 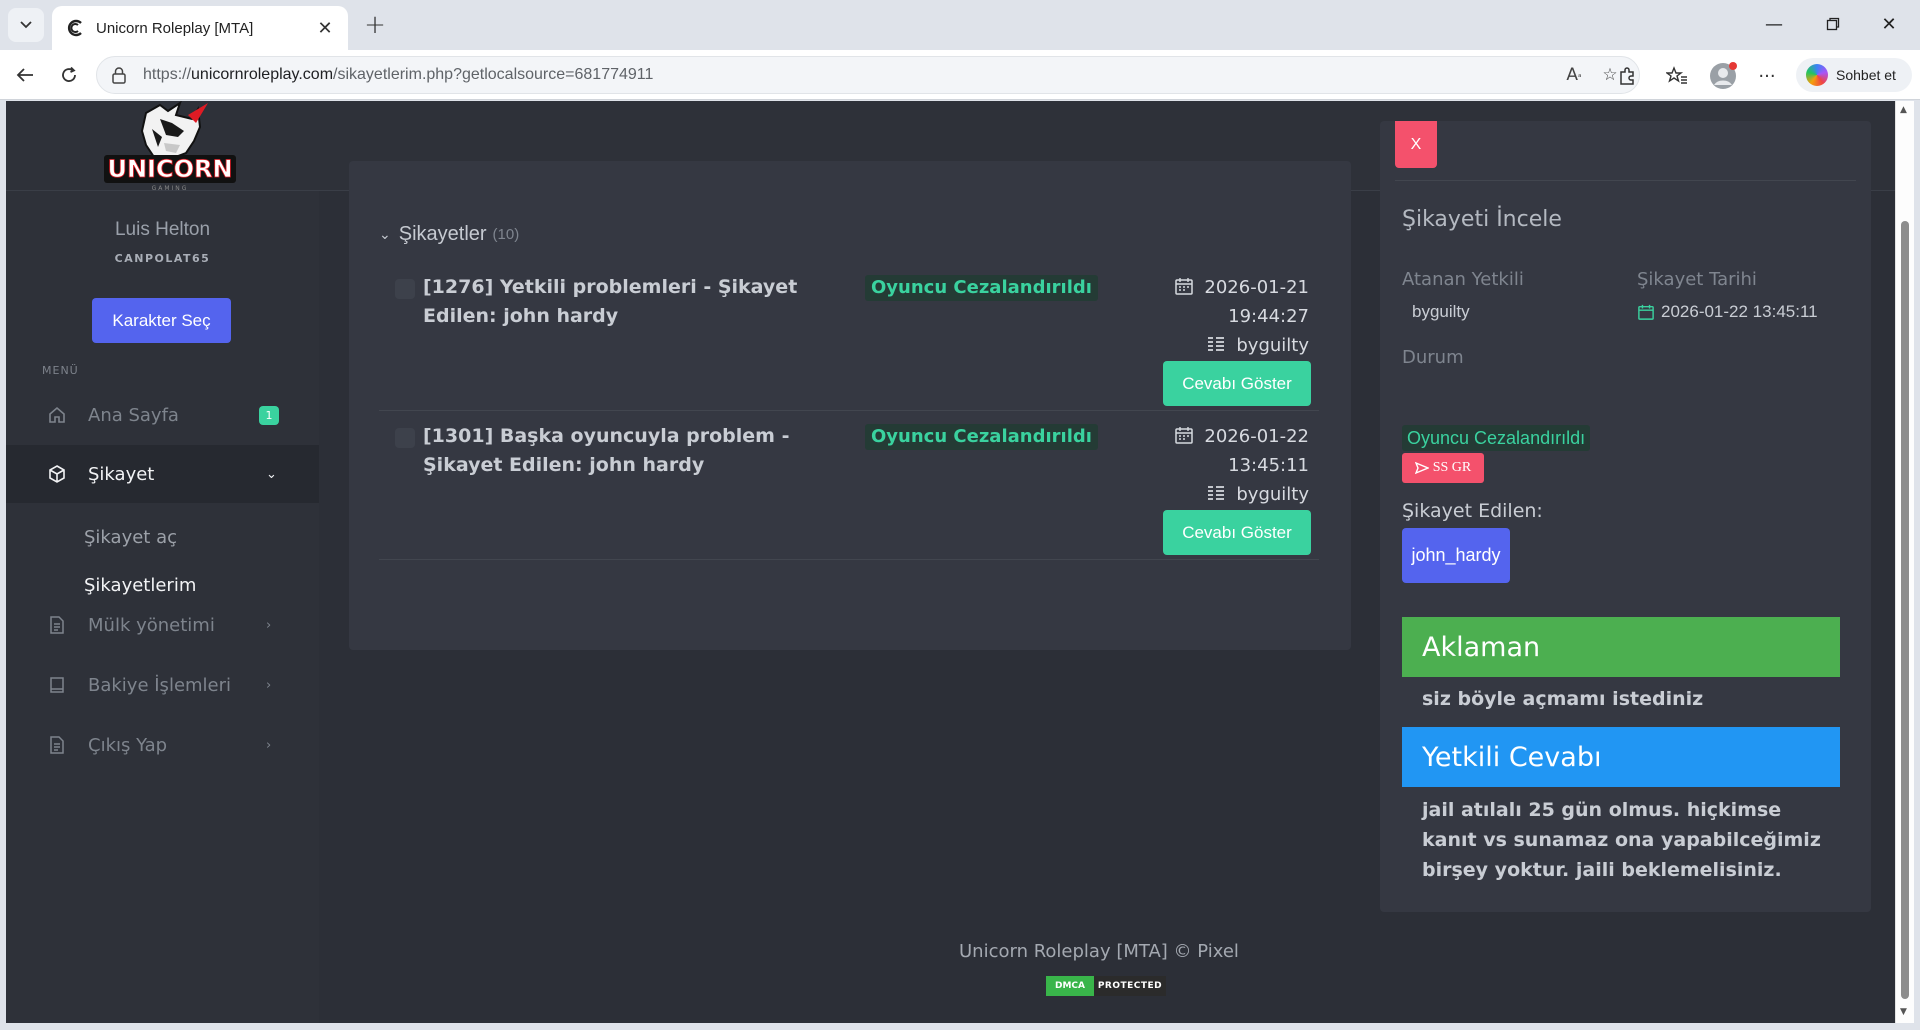 I want to click on tab-actions-menu-button, so click(x=26, y=25).